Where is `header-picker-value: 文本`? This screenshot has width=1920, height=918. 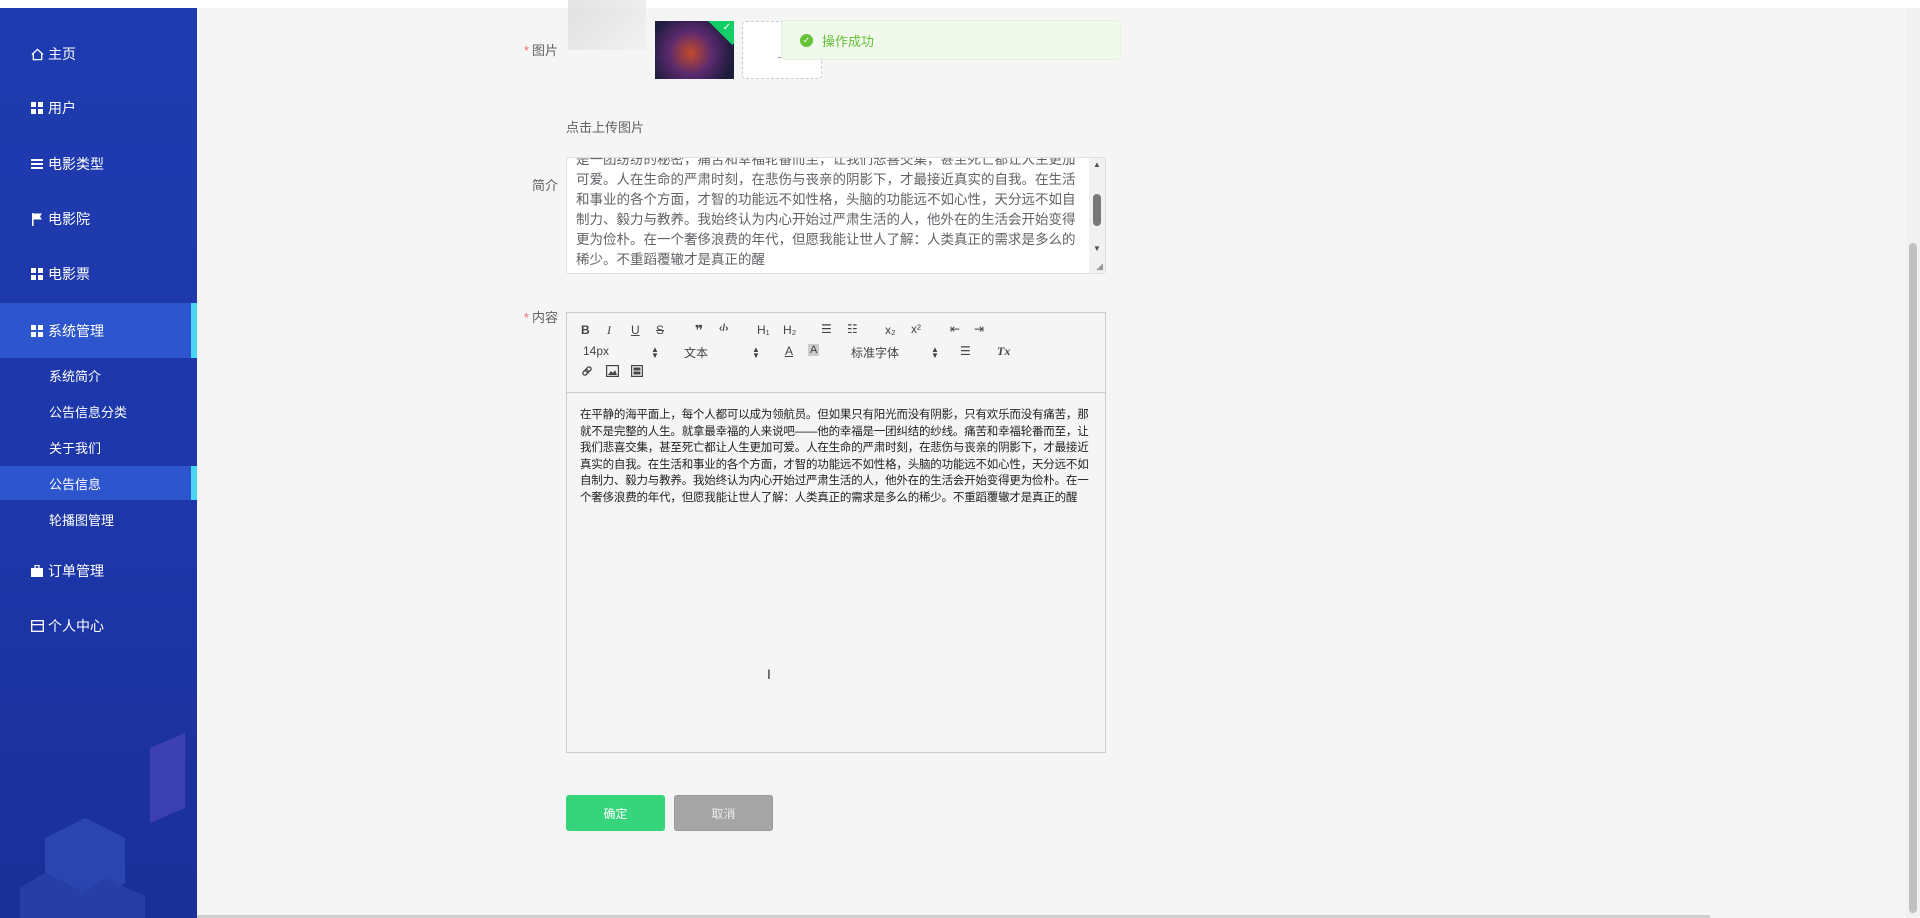 header-picker-value: 文本 is located at coordinates (696, 353).